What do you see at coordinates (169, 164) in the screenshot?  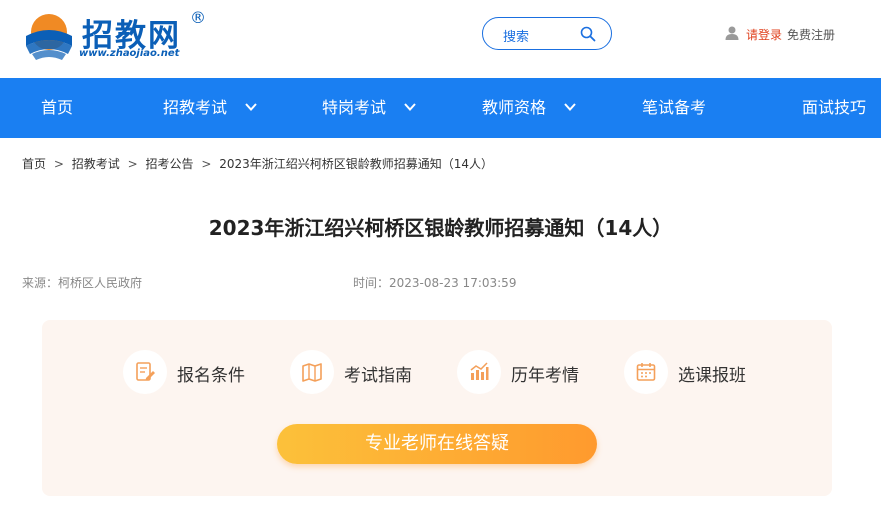 I see `breadcrumb-item-announcement: 招考公告` at bounding box center [169, 164].